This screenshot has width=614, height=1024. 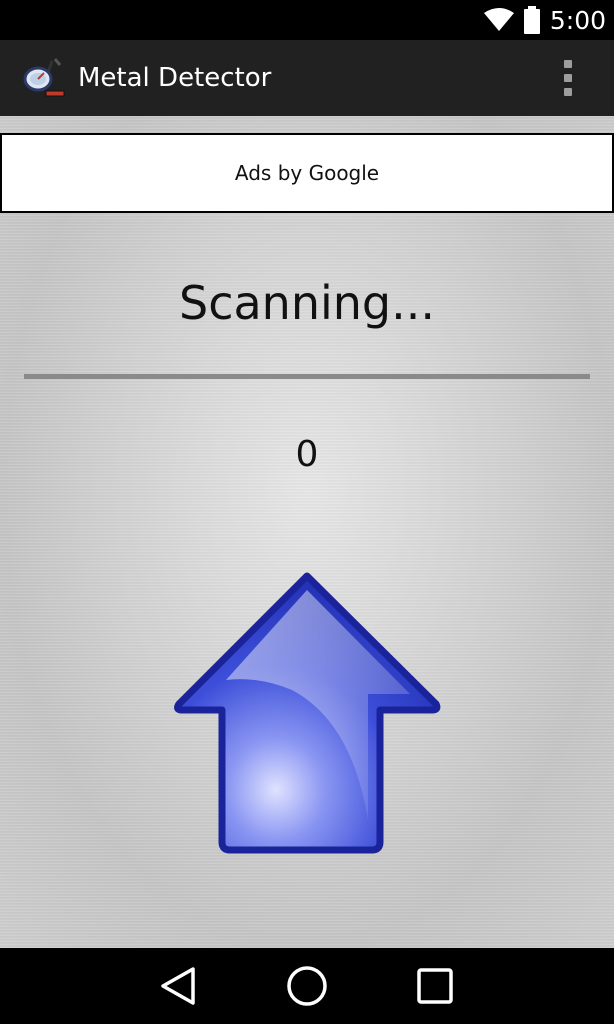 I want to click on home-icon, so click(x=307, y=986).